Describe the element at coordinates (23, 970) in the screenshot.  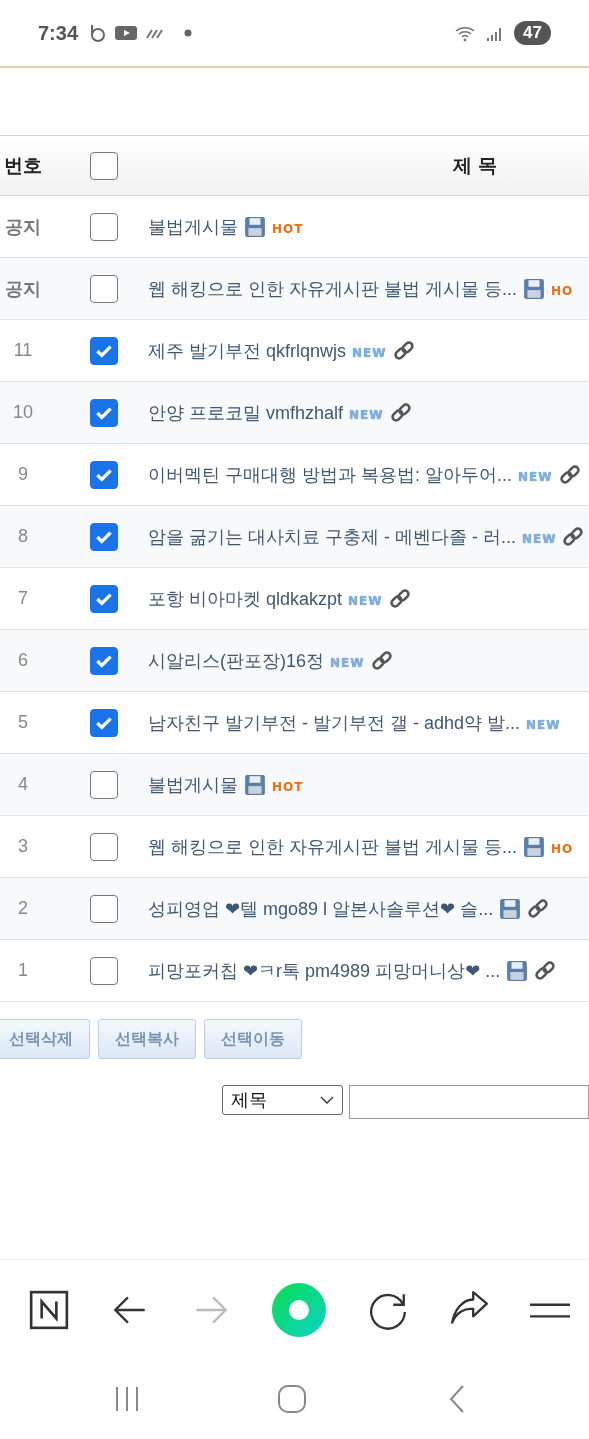
I see `post-number: 1` at that location.